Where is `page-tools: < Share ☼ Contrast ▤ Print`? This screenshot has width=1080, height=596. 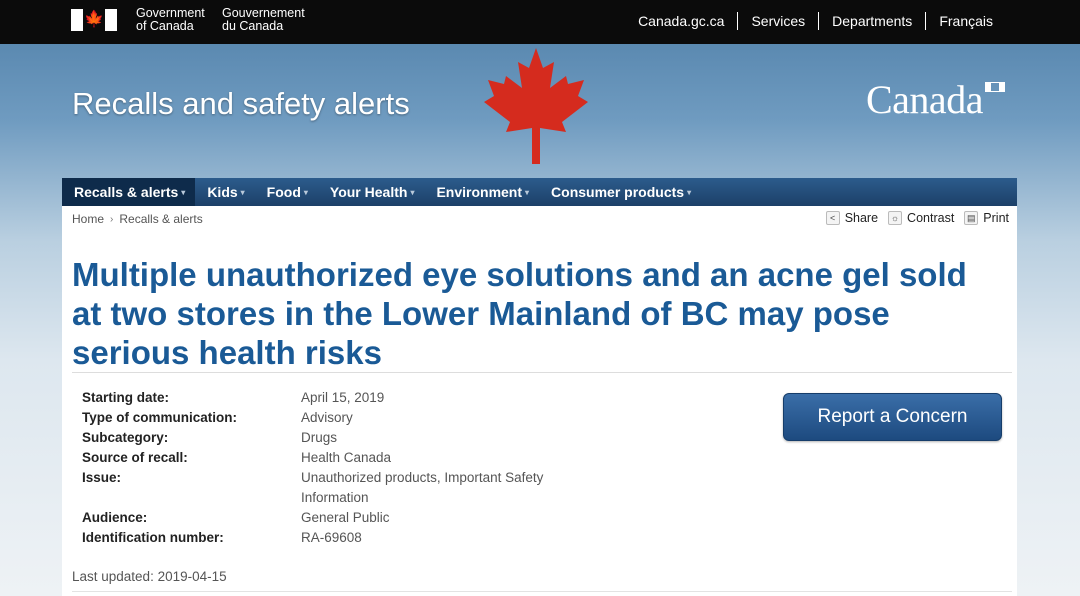 page-tools: < Share ☼ Contrast ▤ Print is located at coordinates (912, 218).